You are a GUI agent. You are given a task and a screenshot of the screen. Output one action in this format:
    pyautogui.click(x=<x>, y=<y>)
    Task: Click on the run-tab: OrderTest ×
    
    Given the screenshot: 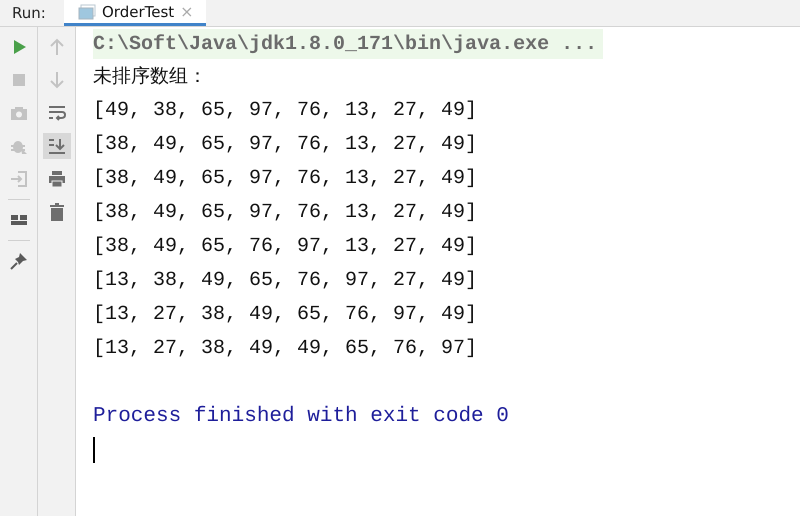 What is the action you would take?
    pyautogui.click(x=135, y=13)
    